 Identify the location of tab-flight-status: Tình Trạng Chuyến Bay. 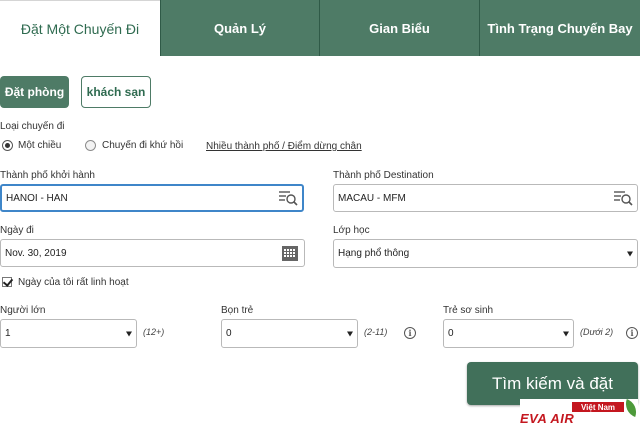
(559, 28).